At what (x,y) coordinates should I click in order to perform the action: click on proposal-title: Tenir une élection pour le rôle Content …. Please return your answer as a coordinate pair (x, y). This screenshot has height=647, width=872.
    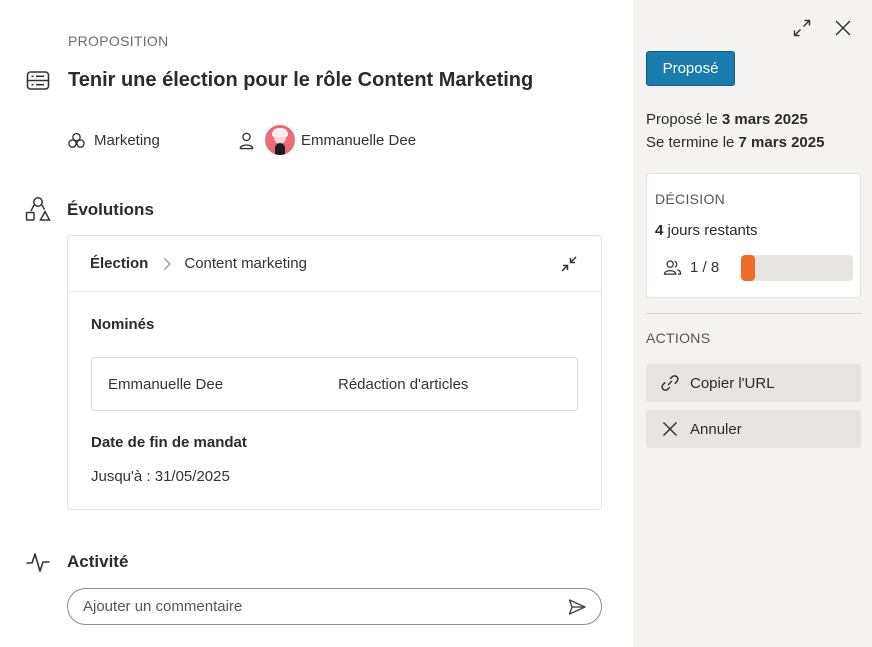
    Looking at the image, I should click on (301, 80).